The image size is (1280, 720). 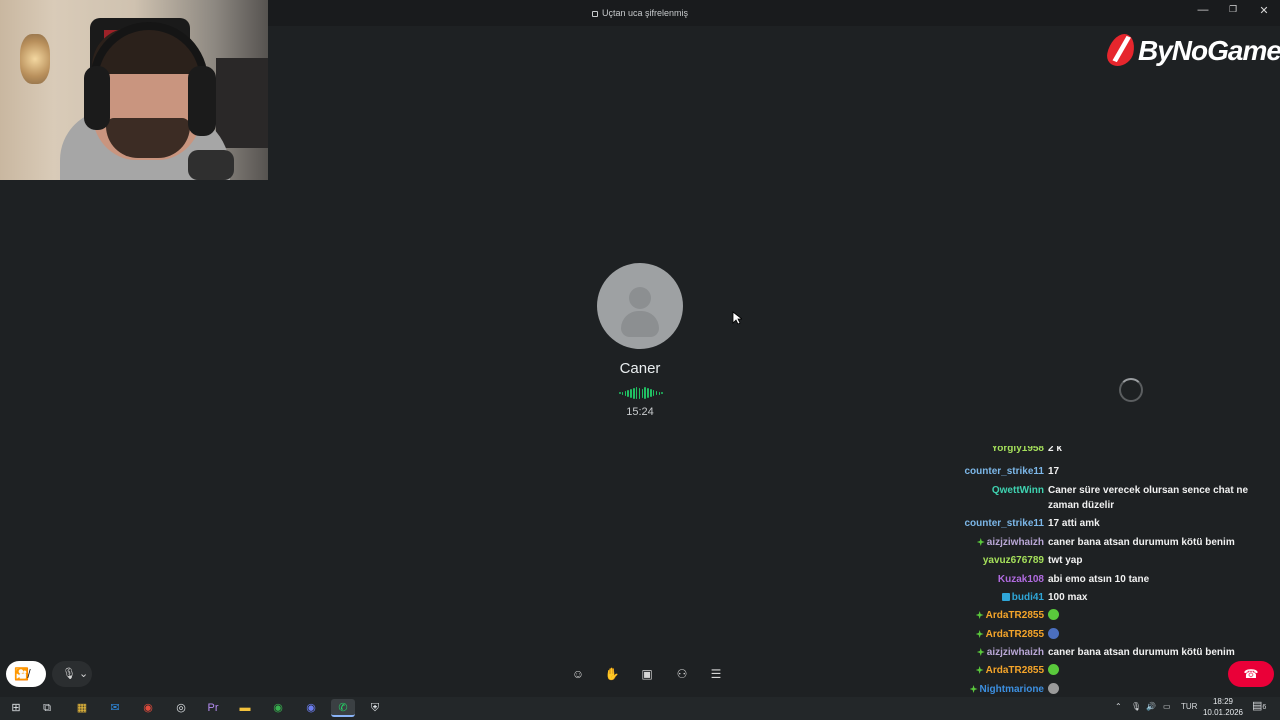 I want to click on task-view-button: ⧉, so click(x=47, y=708).